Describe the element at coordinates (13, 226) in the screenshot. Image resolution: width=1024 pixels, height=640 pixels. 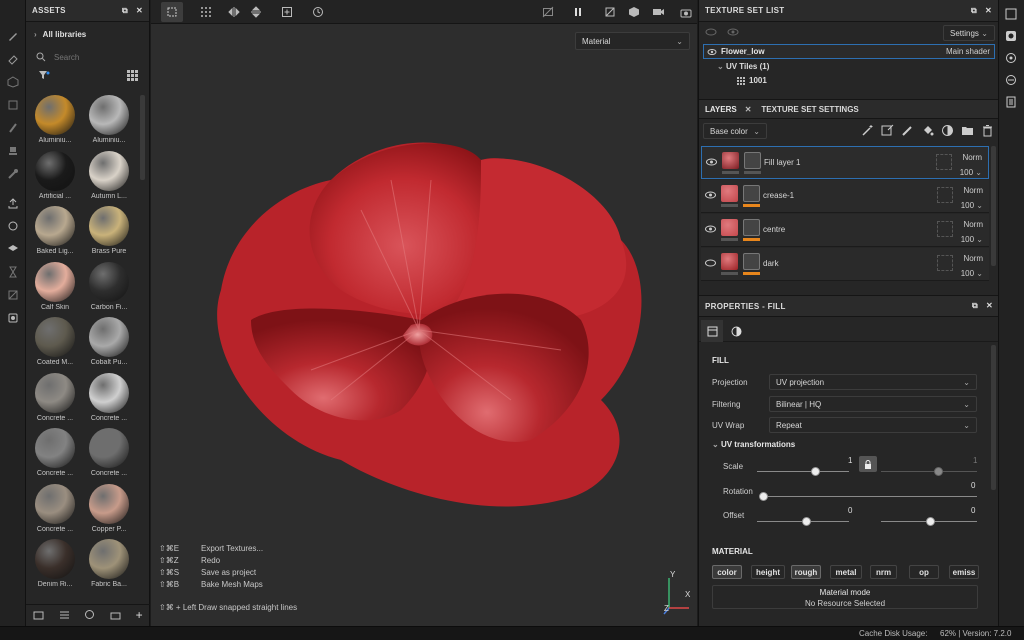
I see `texture-set-icon` at that location.